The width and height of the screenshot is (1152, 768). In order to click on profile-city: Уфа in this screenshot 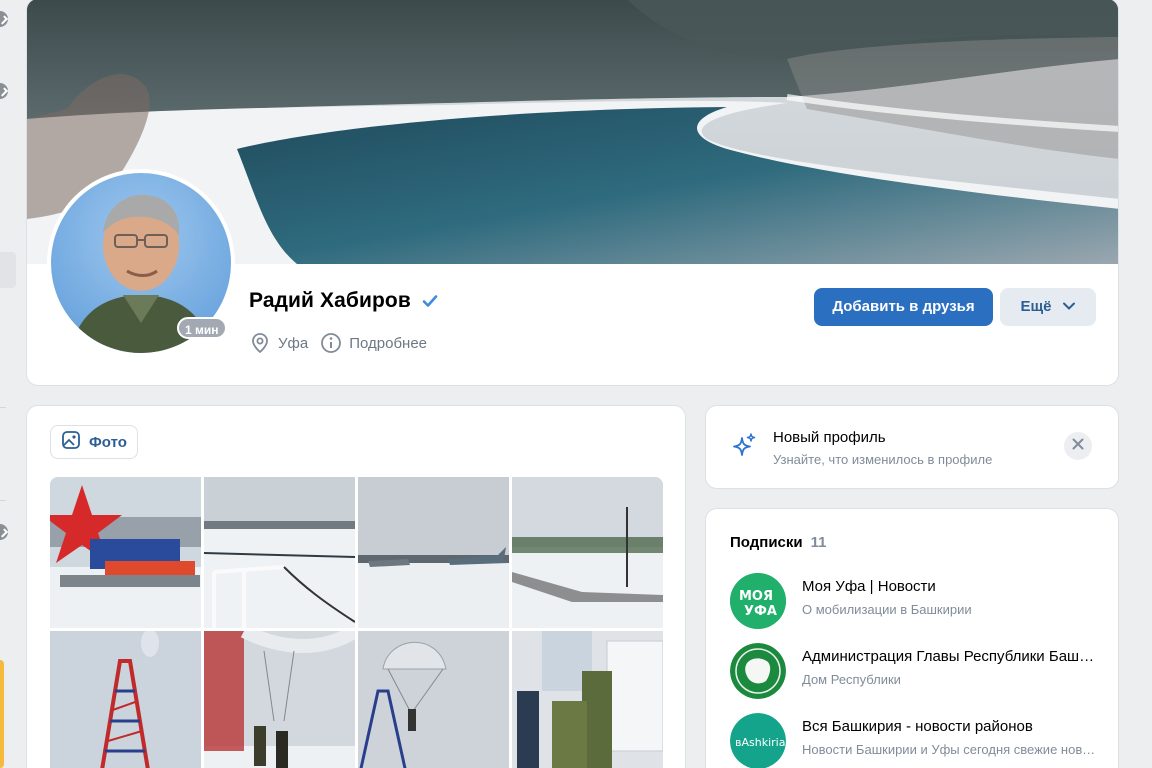, I will do `click(278, 343)`.